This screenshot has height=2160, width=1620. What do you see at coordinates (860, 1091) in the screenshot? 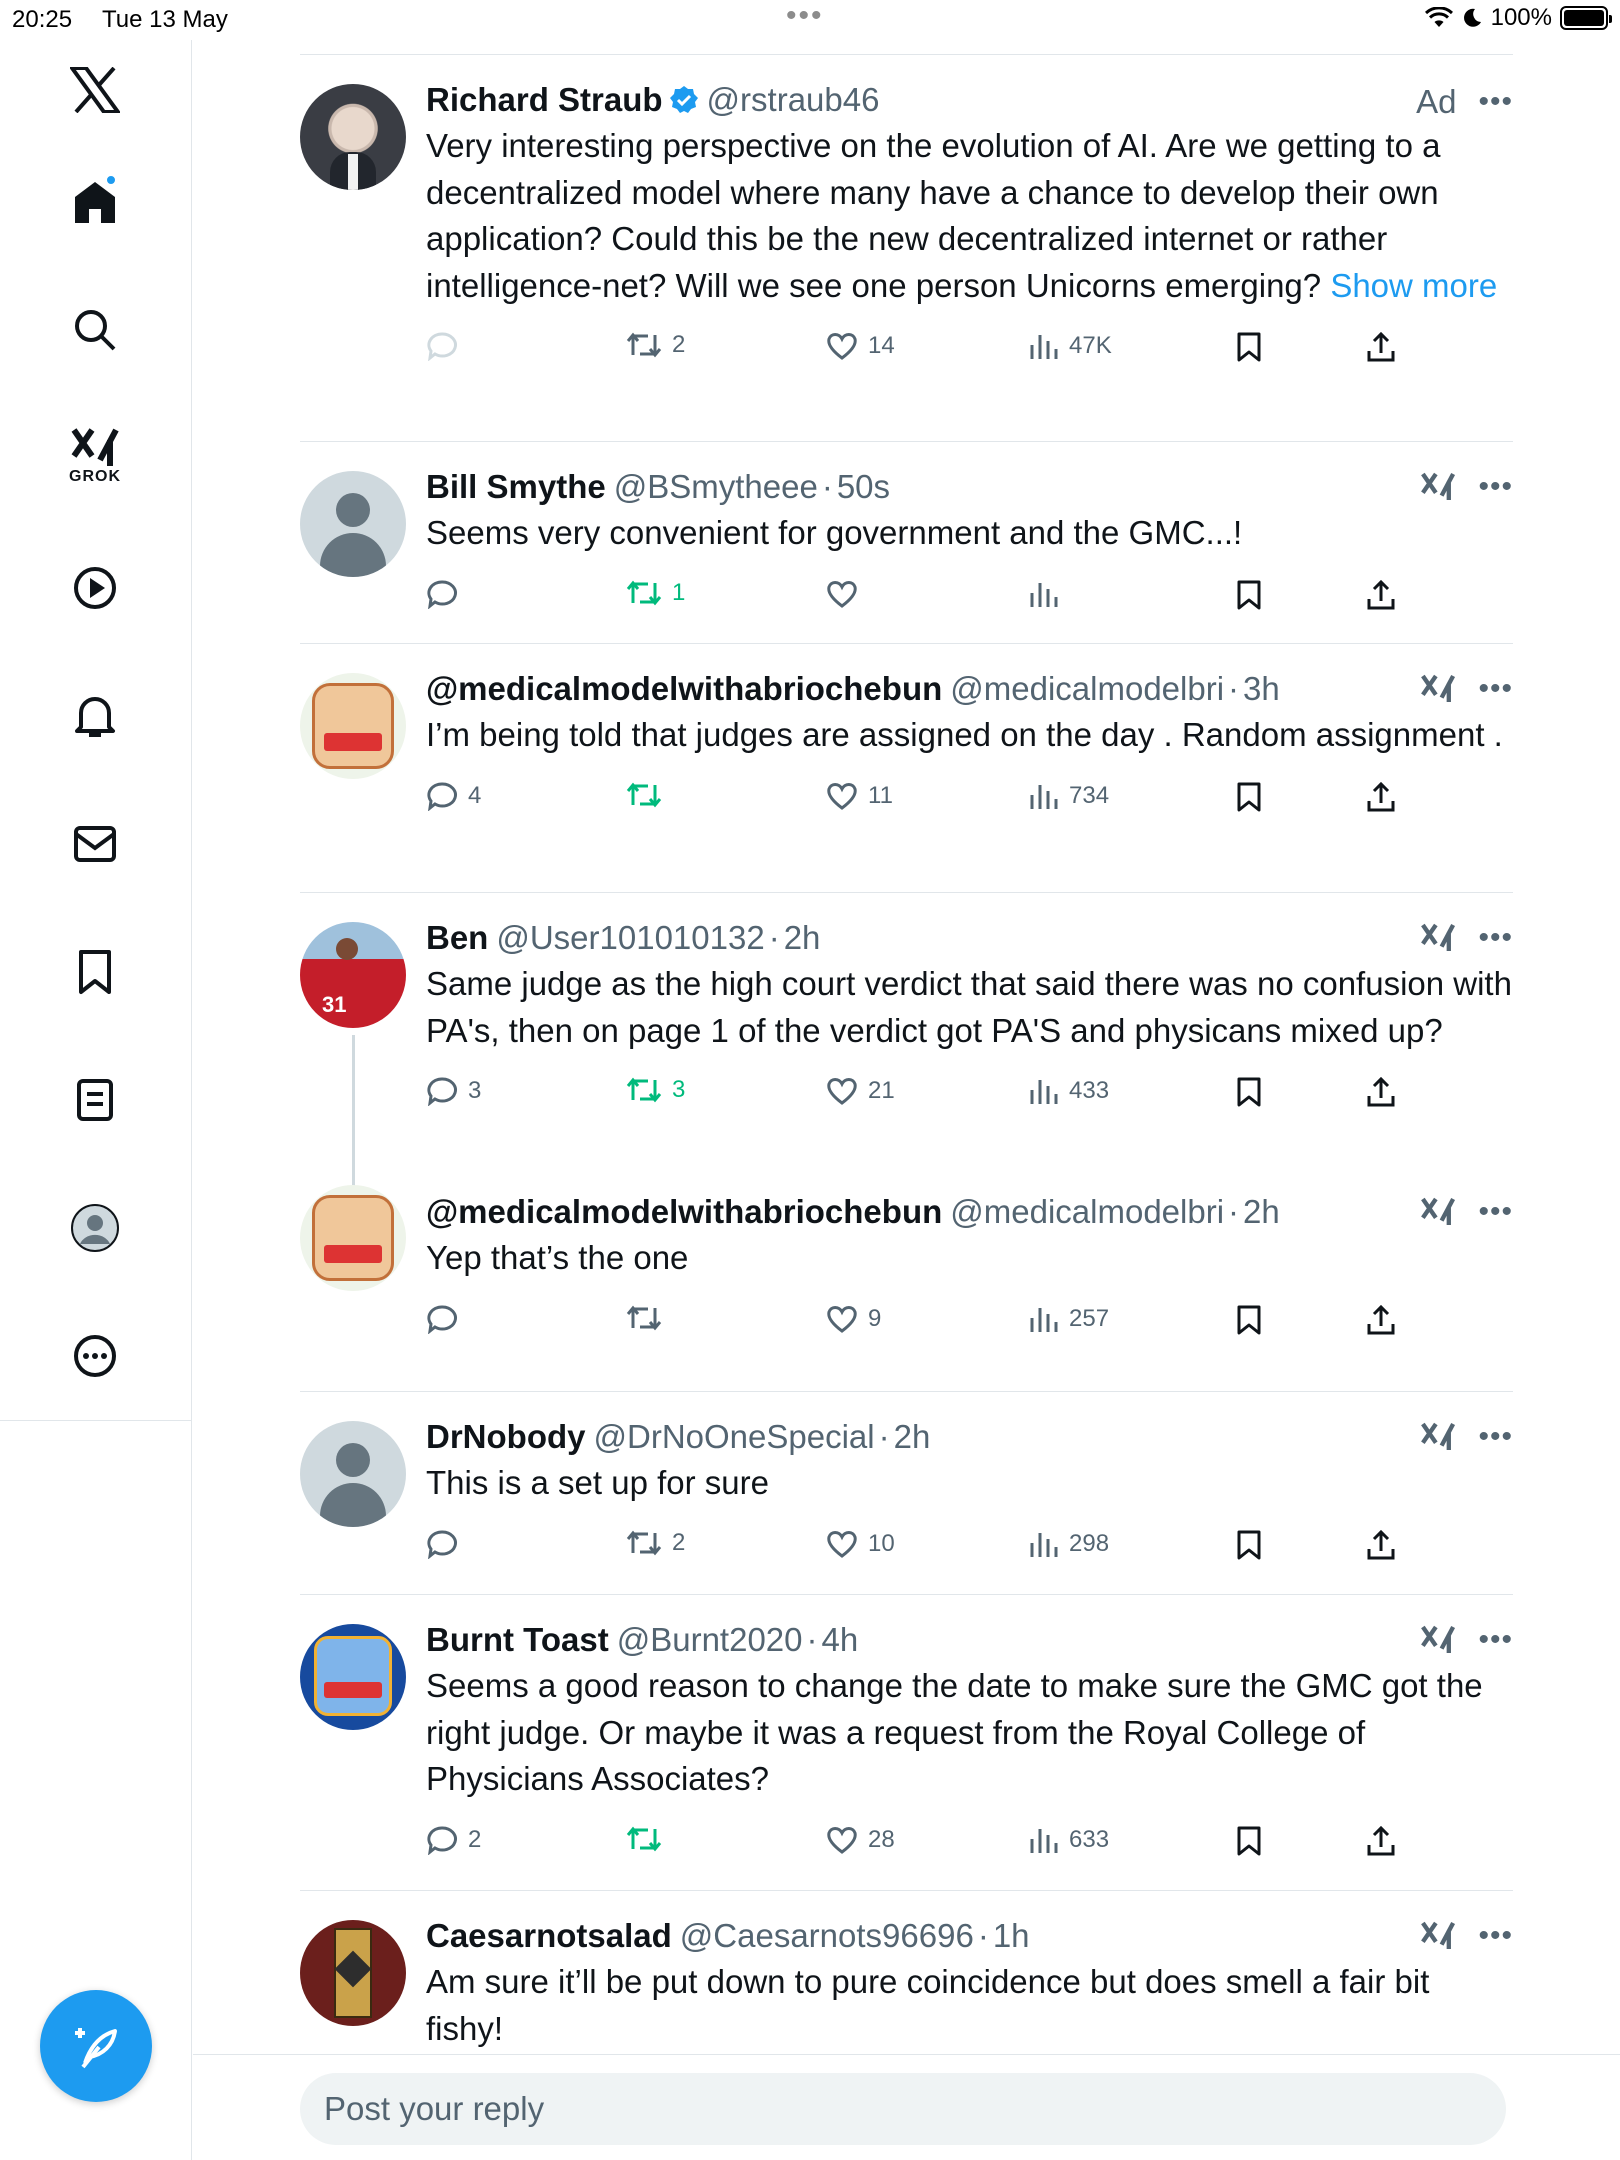
I see `like-button: 21` at bounding box center [860, 1091].